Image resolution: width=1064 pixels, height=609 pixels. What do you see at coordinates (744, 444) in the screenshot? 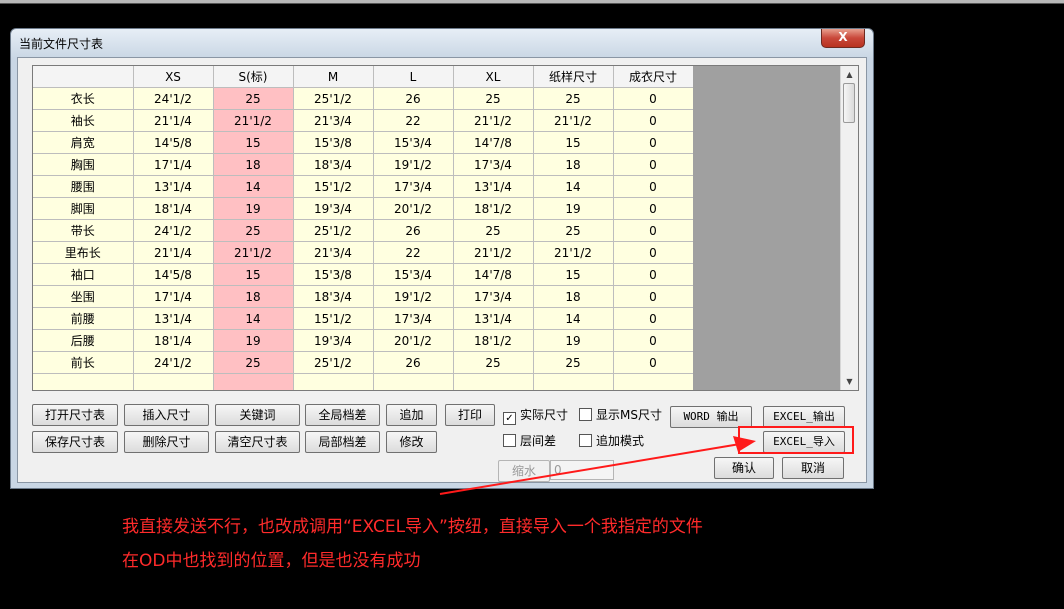
I see `arrow-head-icon` at bounding box center [744, 444].